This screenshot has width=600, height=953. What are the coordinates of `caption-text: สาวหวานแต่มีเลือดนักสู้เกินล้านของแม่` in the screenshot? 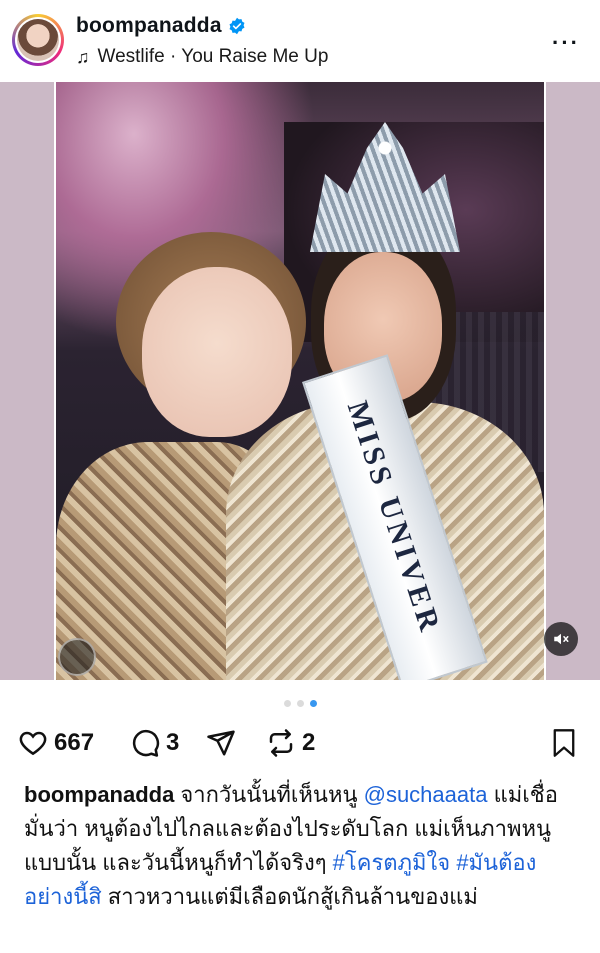 It's located at (292, 896).